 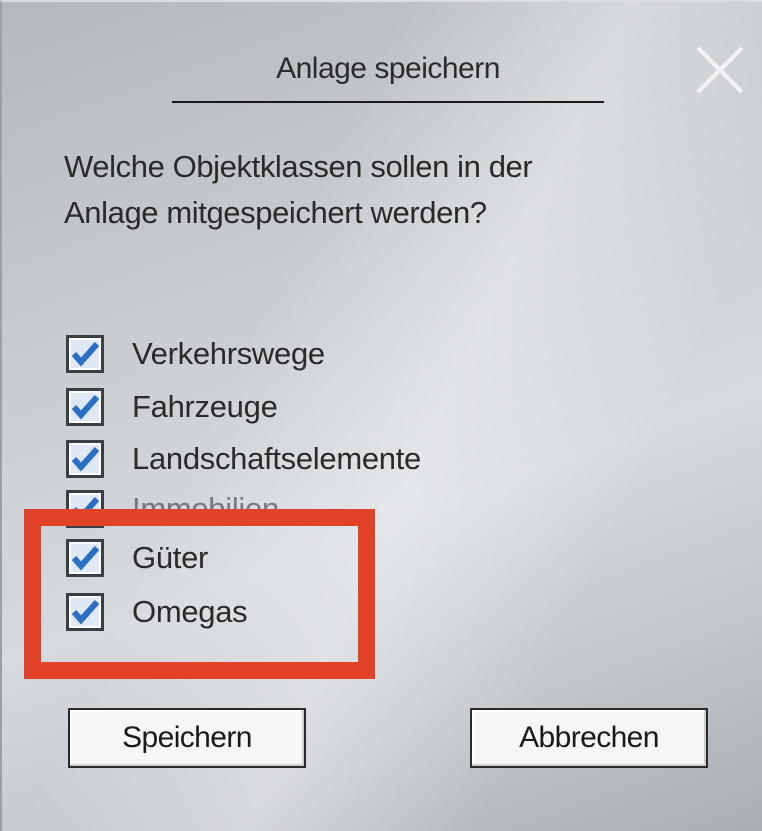 I want to click on checkbox-landschaftselemente: Landschaftselemente, so click(x=243, y=459).